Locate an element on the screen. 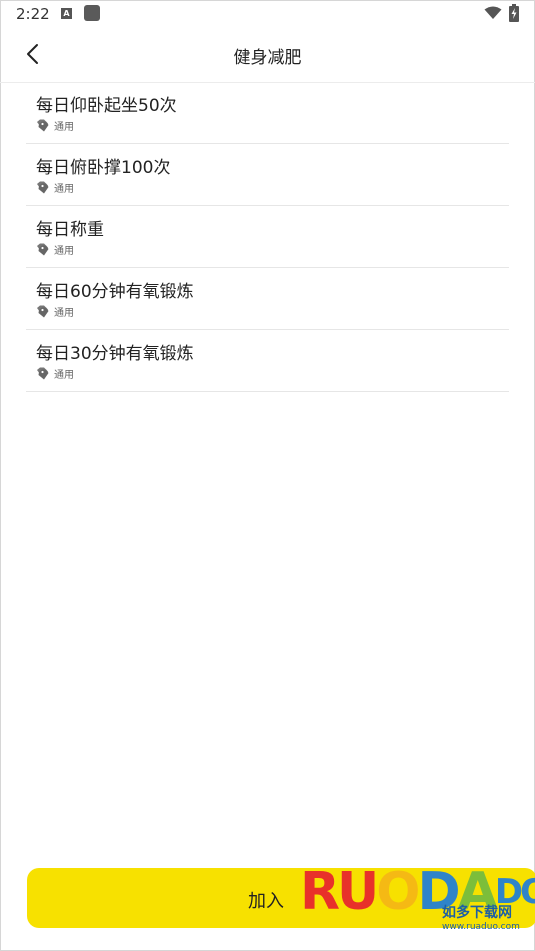  list-item: 每日俯卧撑100次 通用 is located at coordinates (267, 175).